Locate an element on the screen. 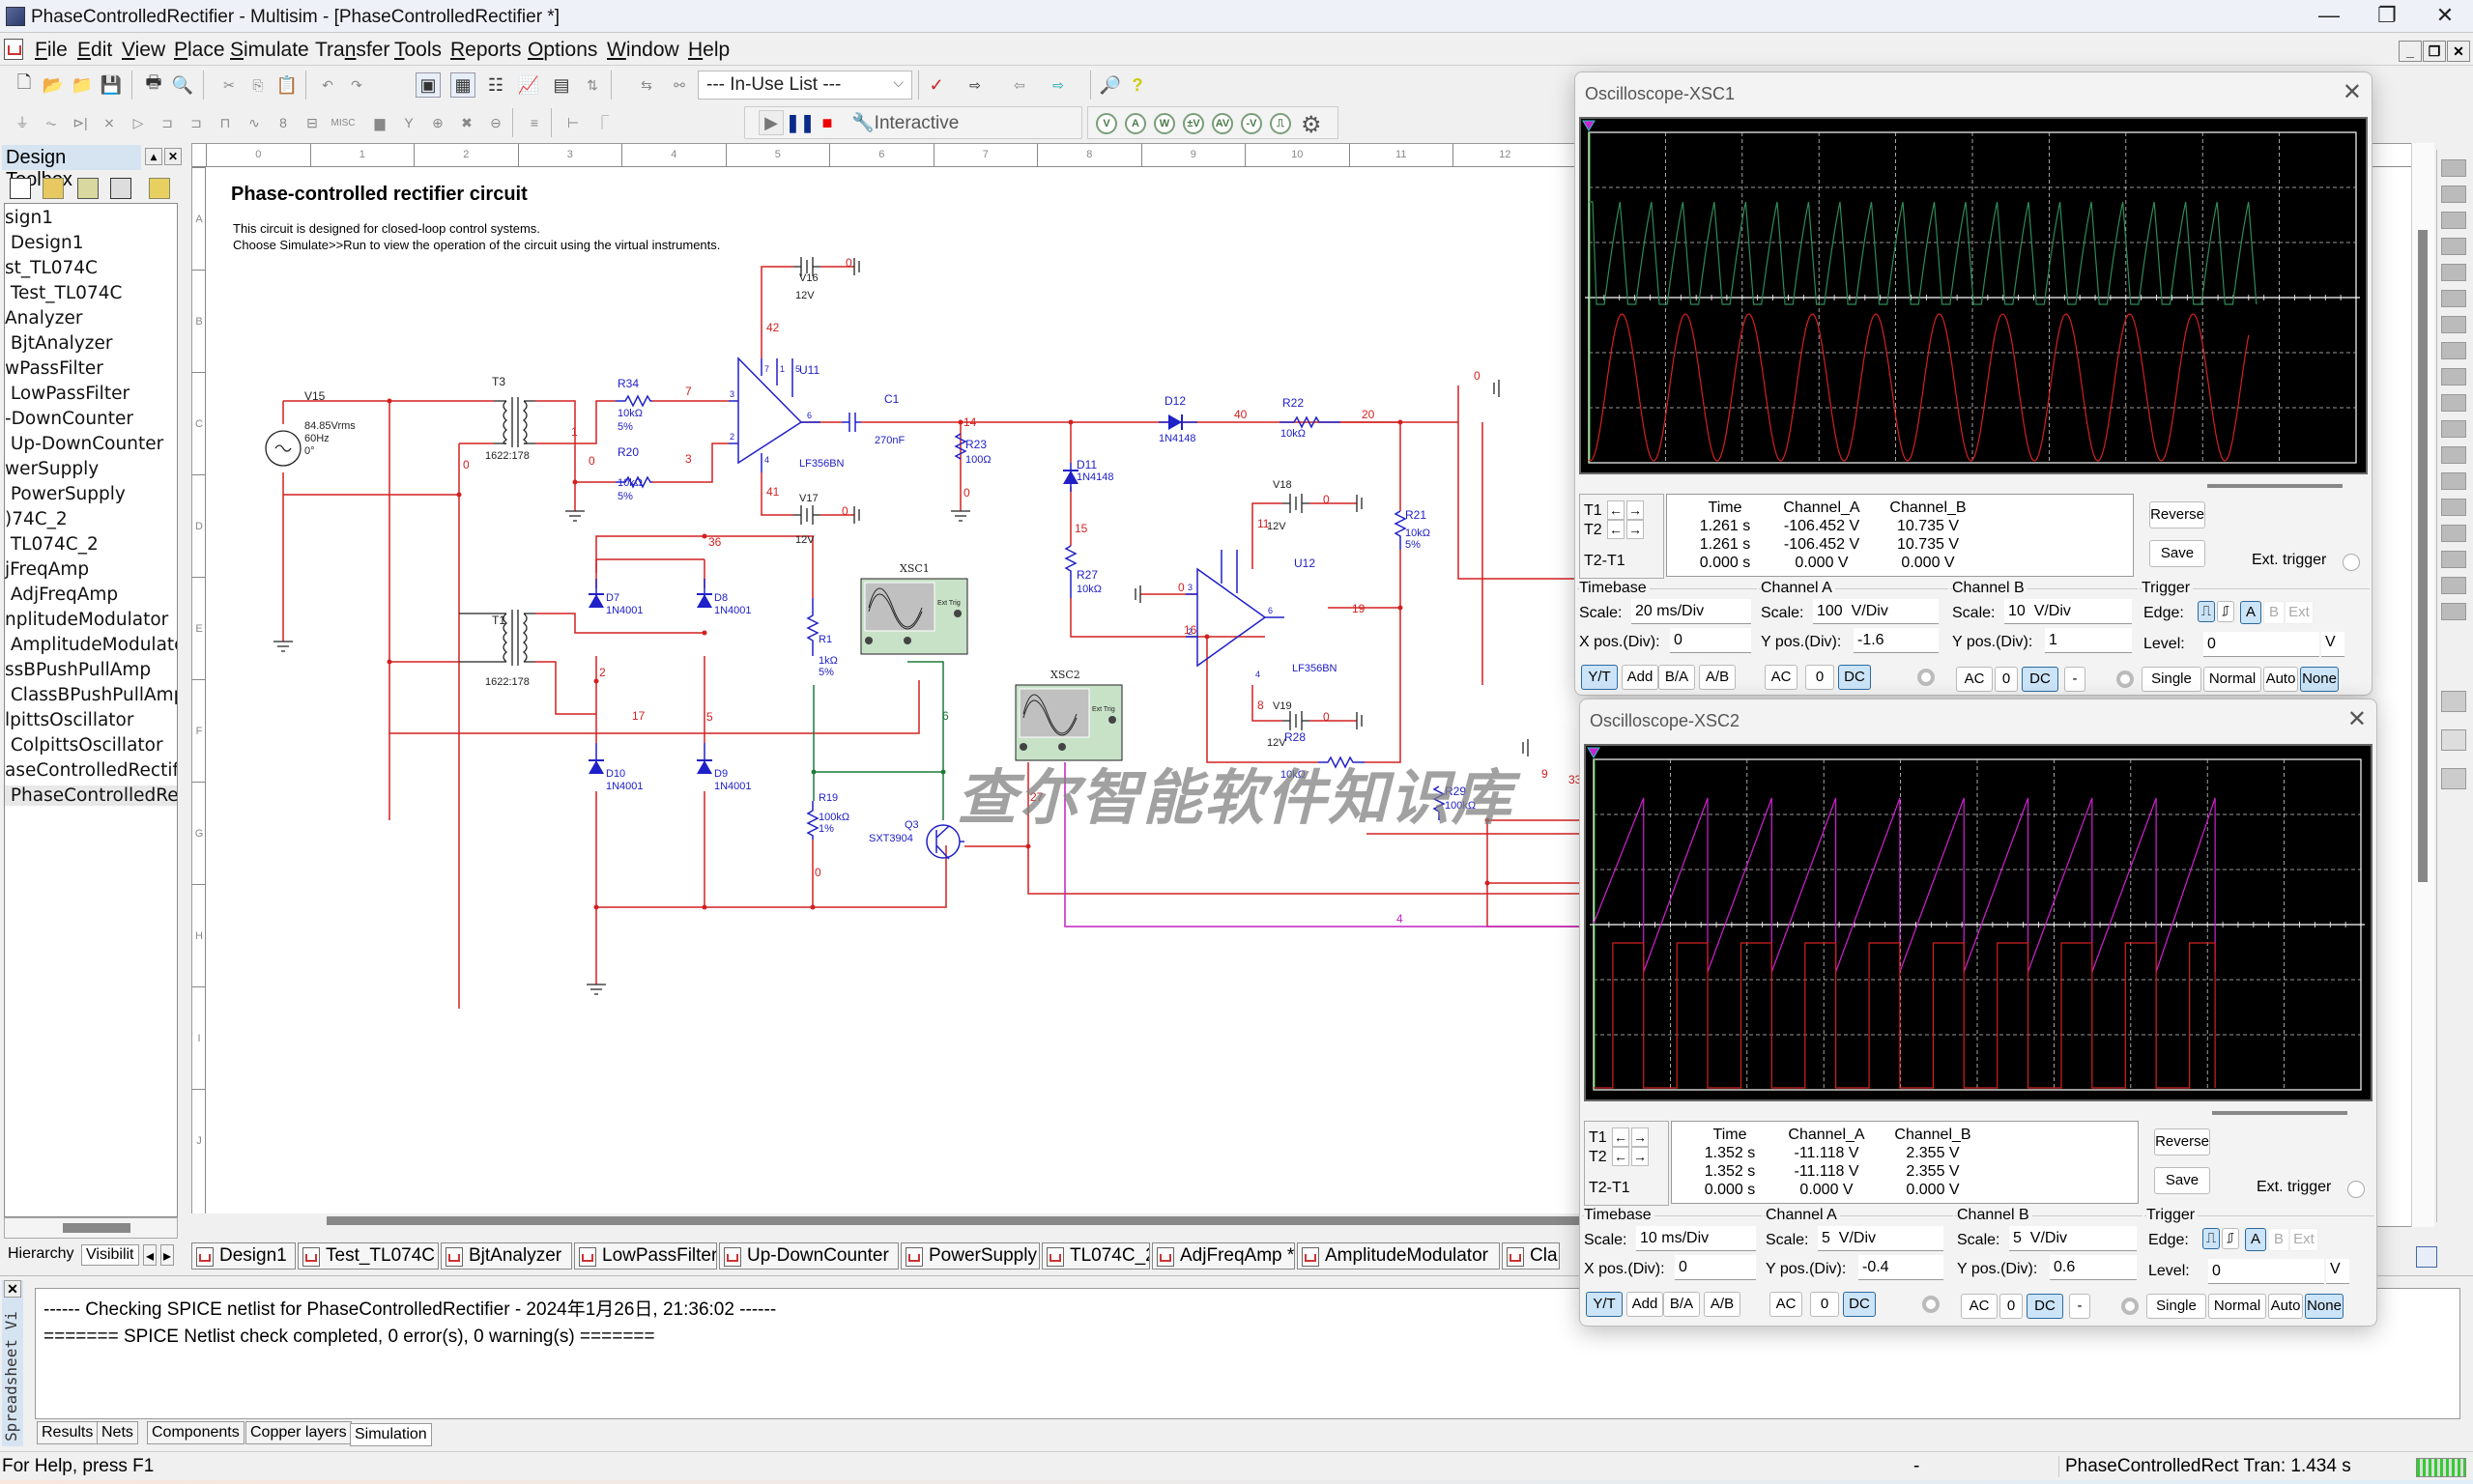 The image size is (2473, 1484). trigger-mode-normal-button: Normal is located at coordinates (2237, 1306).